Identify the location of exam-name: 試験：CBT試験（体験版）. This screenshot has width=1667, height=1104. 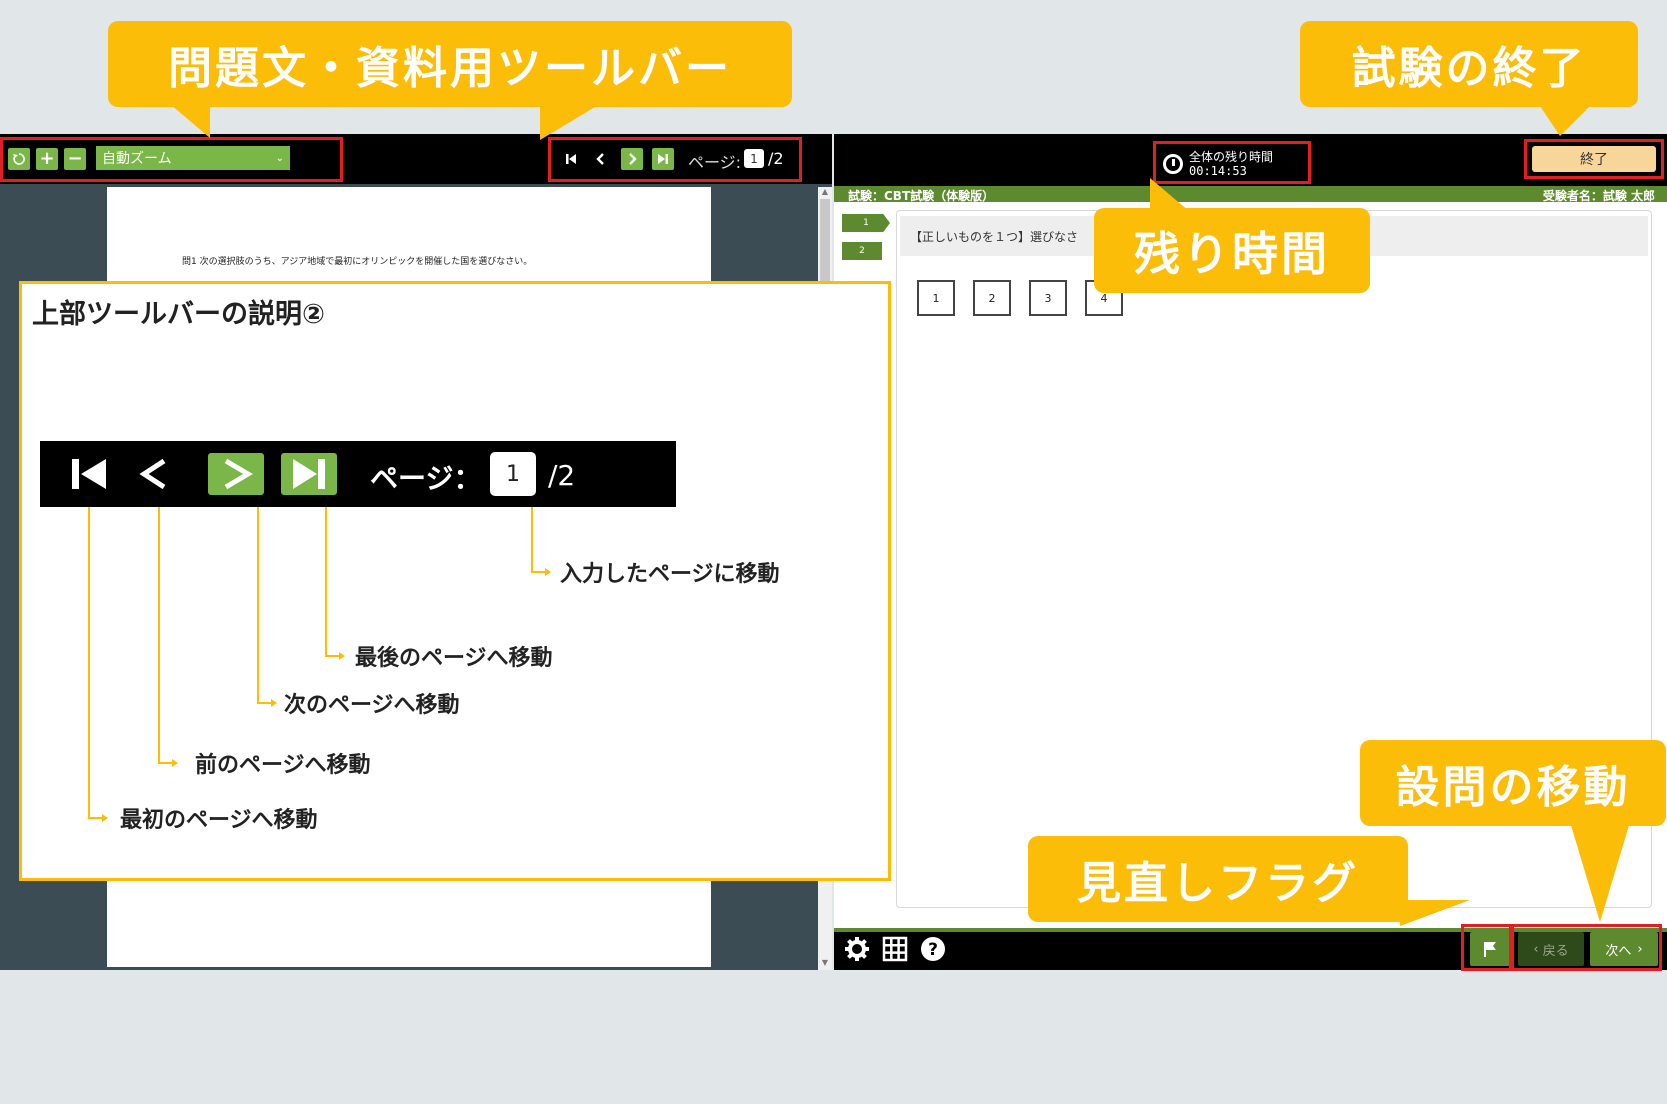
(921, 196).